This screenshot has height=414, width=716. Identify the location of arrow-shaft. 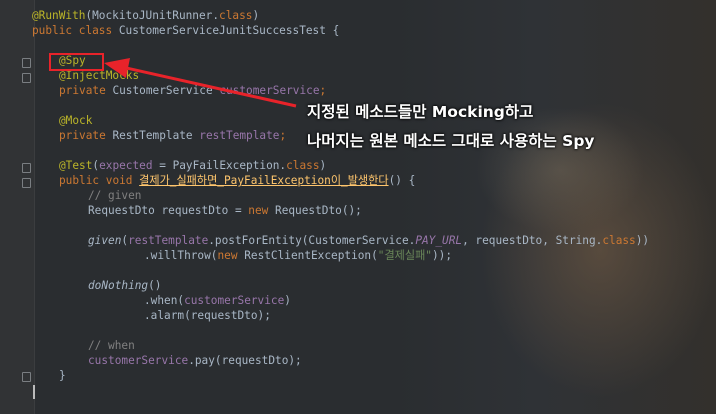
(209, 86).